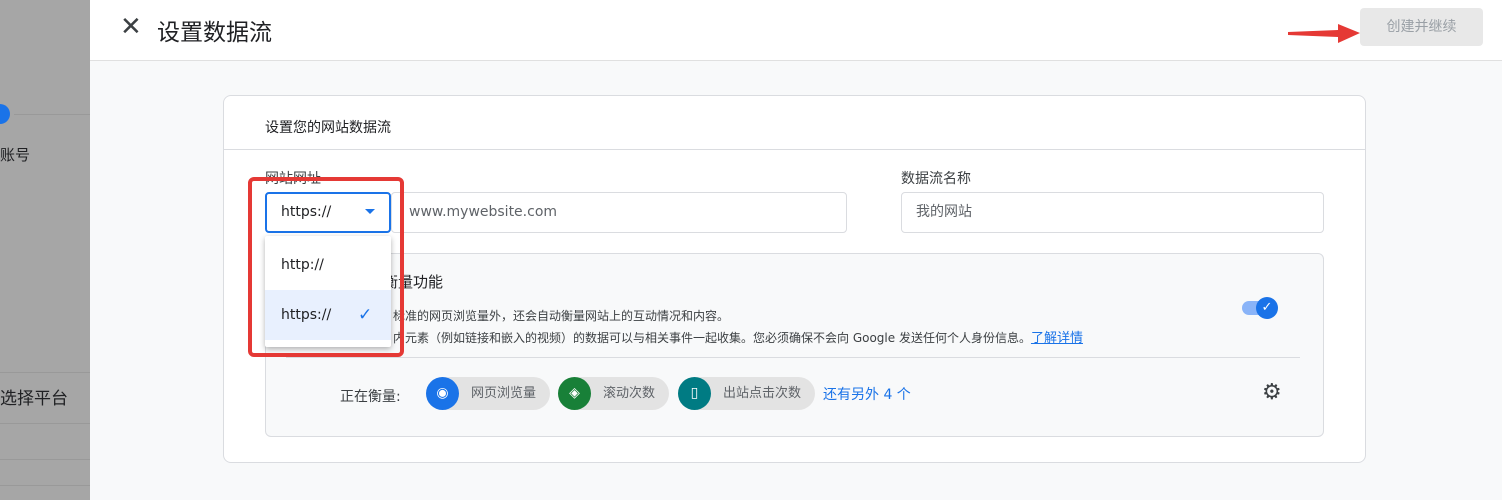 Image resolution: width=1502 pixels, height=500 pixels. What do you see at coordinates (629, 393) in the screenshot?
I see `chip-label: 滚动次数` at bounding box center [629, 393].